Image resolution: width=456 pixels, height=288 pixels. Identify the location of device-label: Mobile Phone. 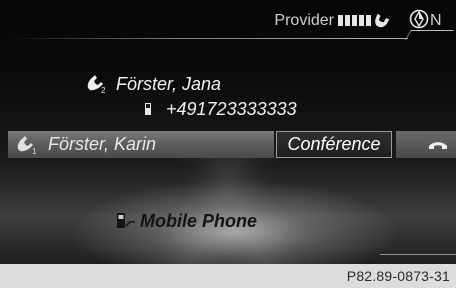
(198, 220).